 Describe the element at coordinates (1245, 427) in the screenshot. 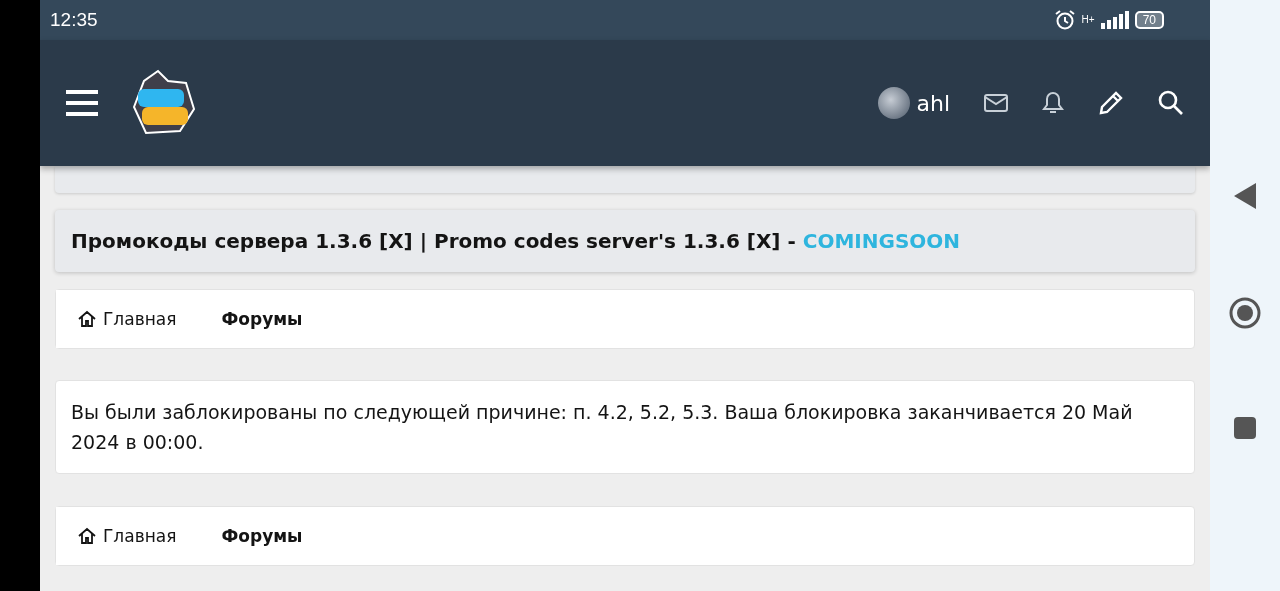

I see `recents-icon` at that location.